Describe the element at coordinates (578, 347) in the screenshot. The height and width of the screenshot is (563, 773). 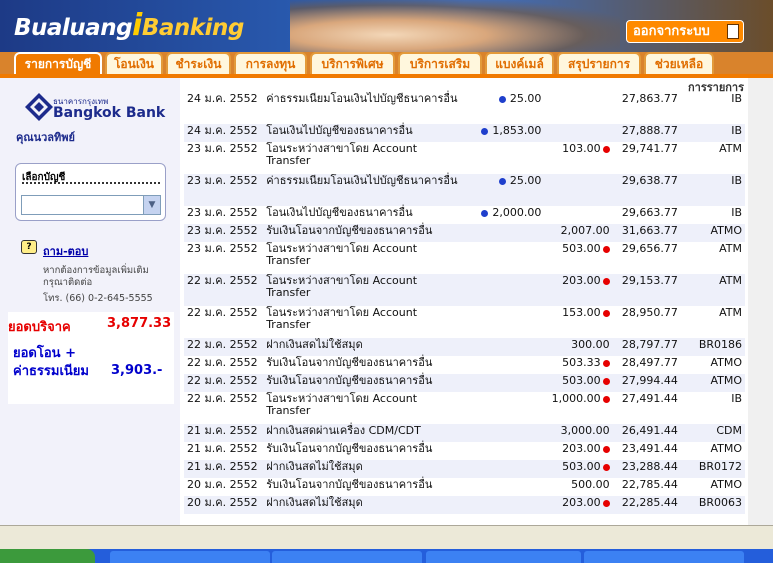
I see `deposit-cell: 300.00` at that location.